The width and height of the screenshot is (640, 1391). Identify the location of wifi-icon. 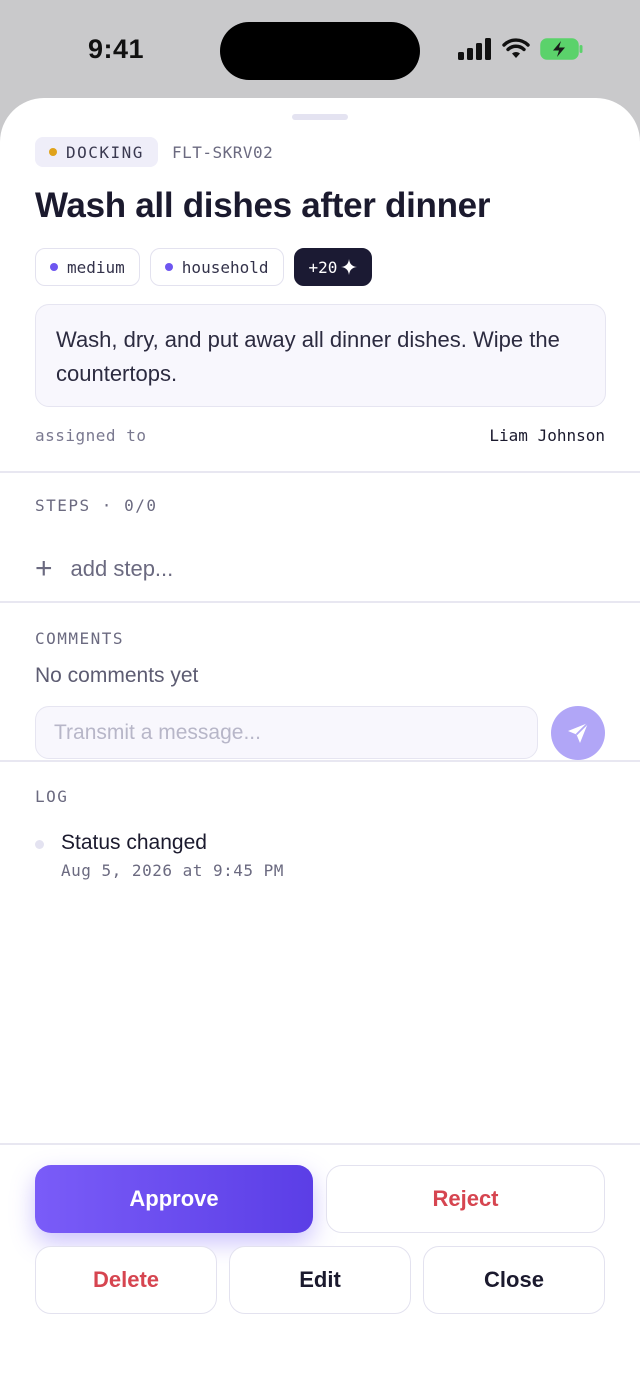
(516, 48).